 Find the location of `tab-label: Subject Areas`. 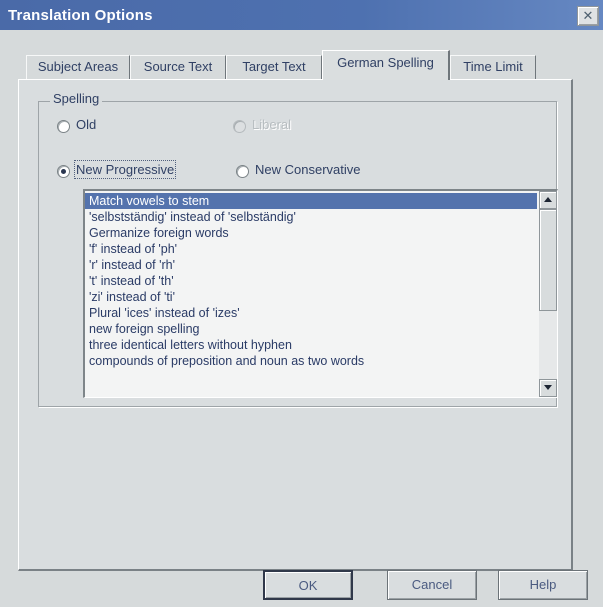

tab-label: Subject Areas is located at coordinates (78, 66).